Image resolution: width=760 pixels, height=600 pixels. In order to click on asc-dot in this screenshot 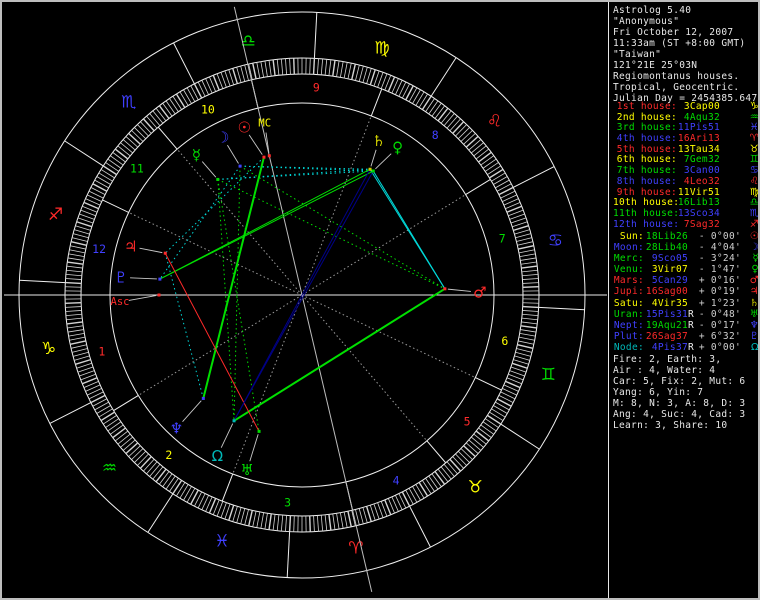, I will do `click(159, 295)`.